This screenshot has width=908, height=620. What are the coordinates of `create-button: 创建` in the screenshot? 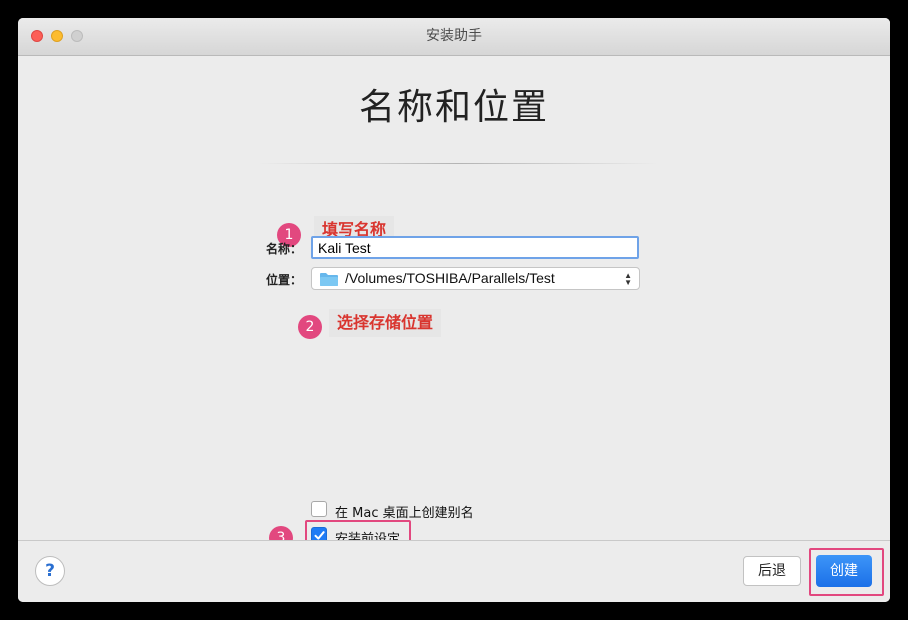 It's located at (844, 571).